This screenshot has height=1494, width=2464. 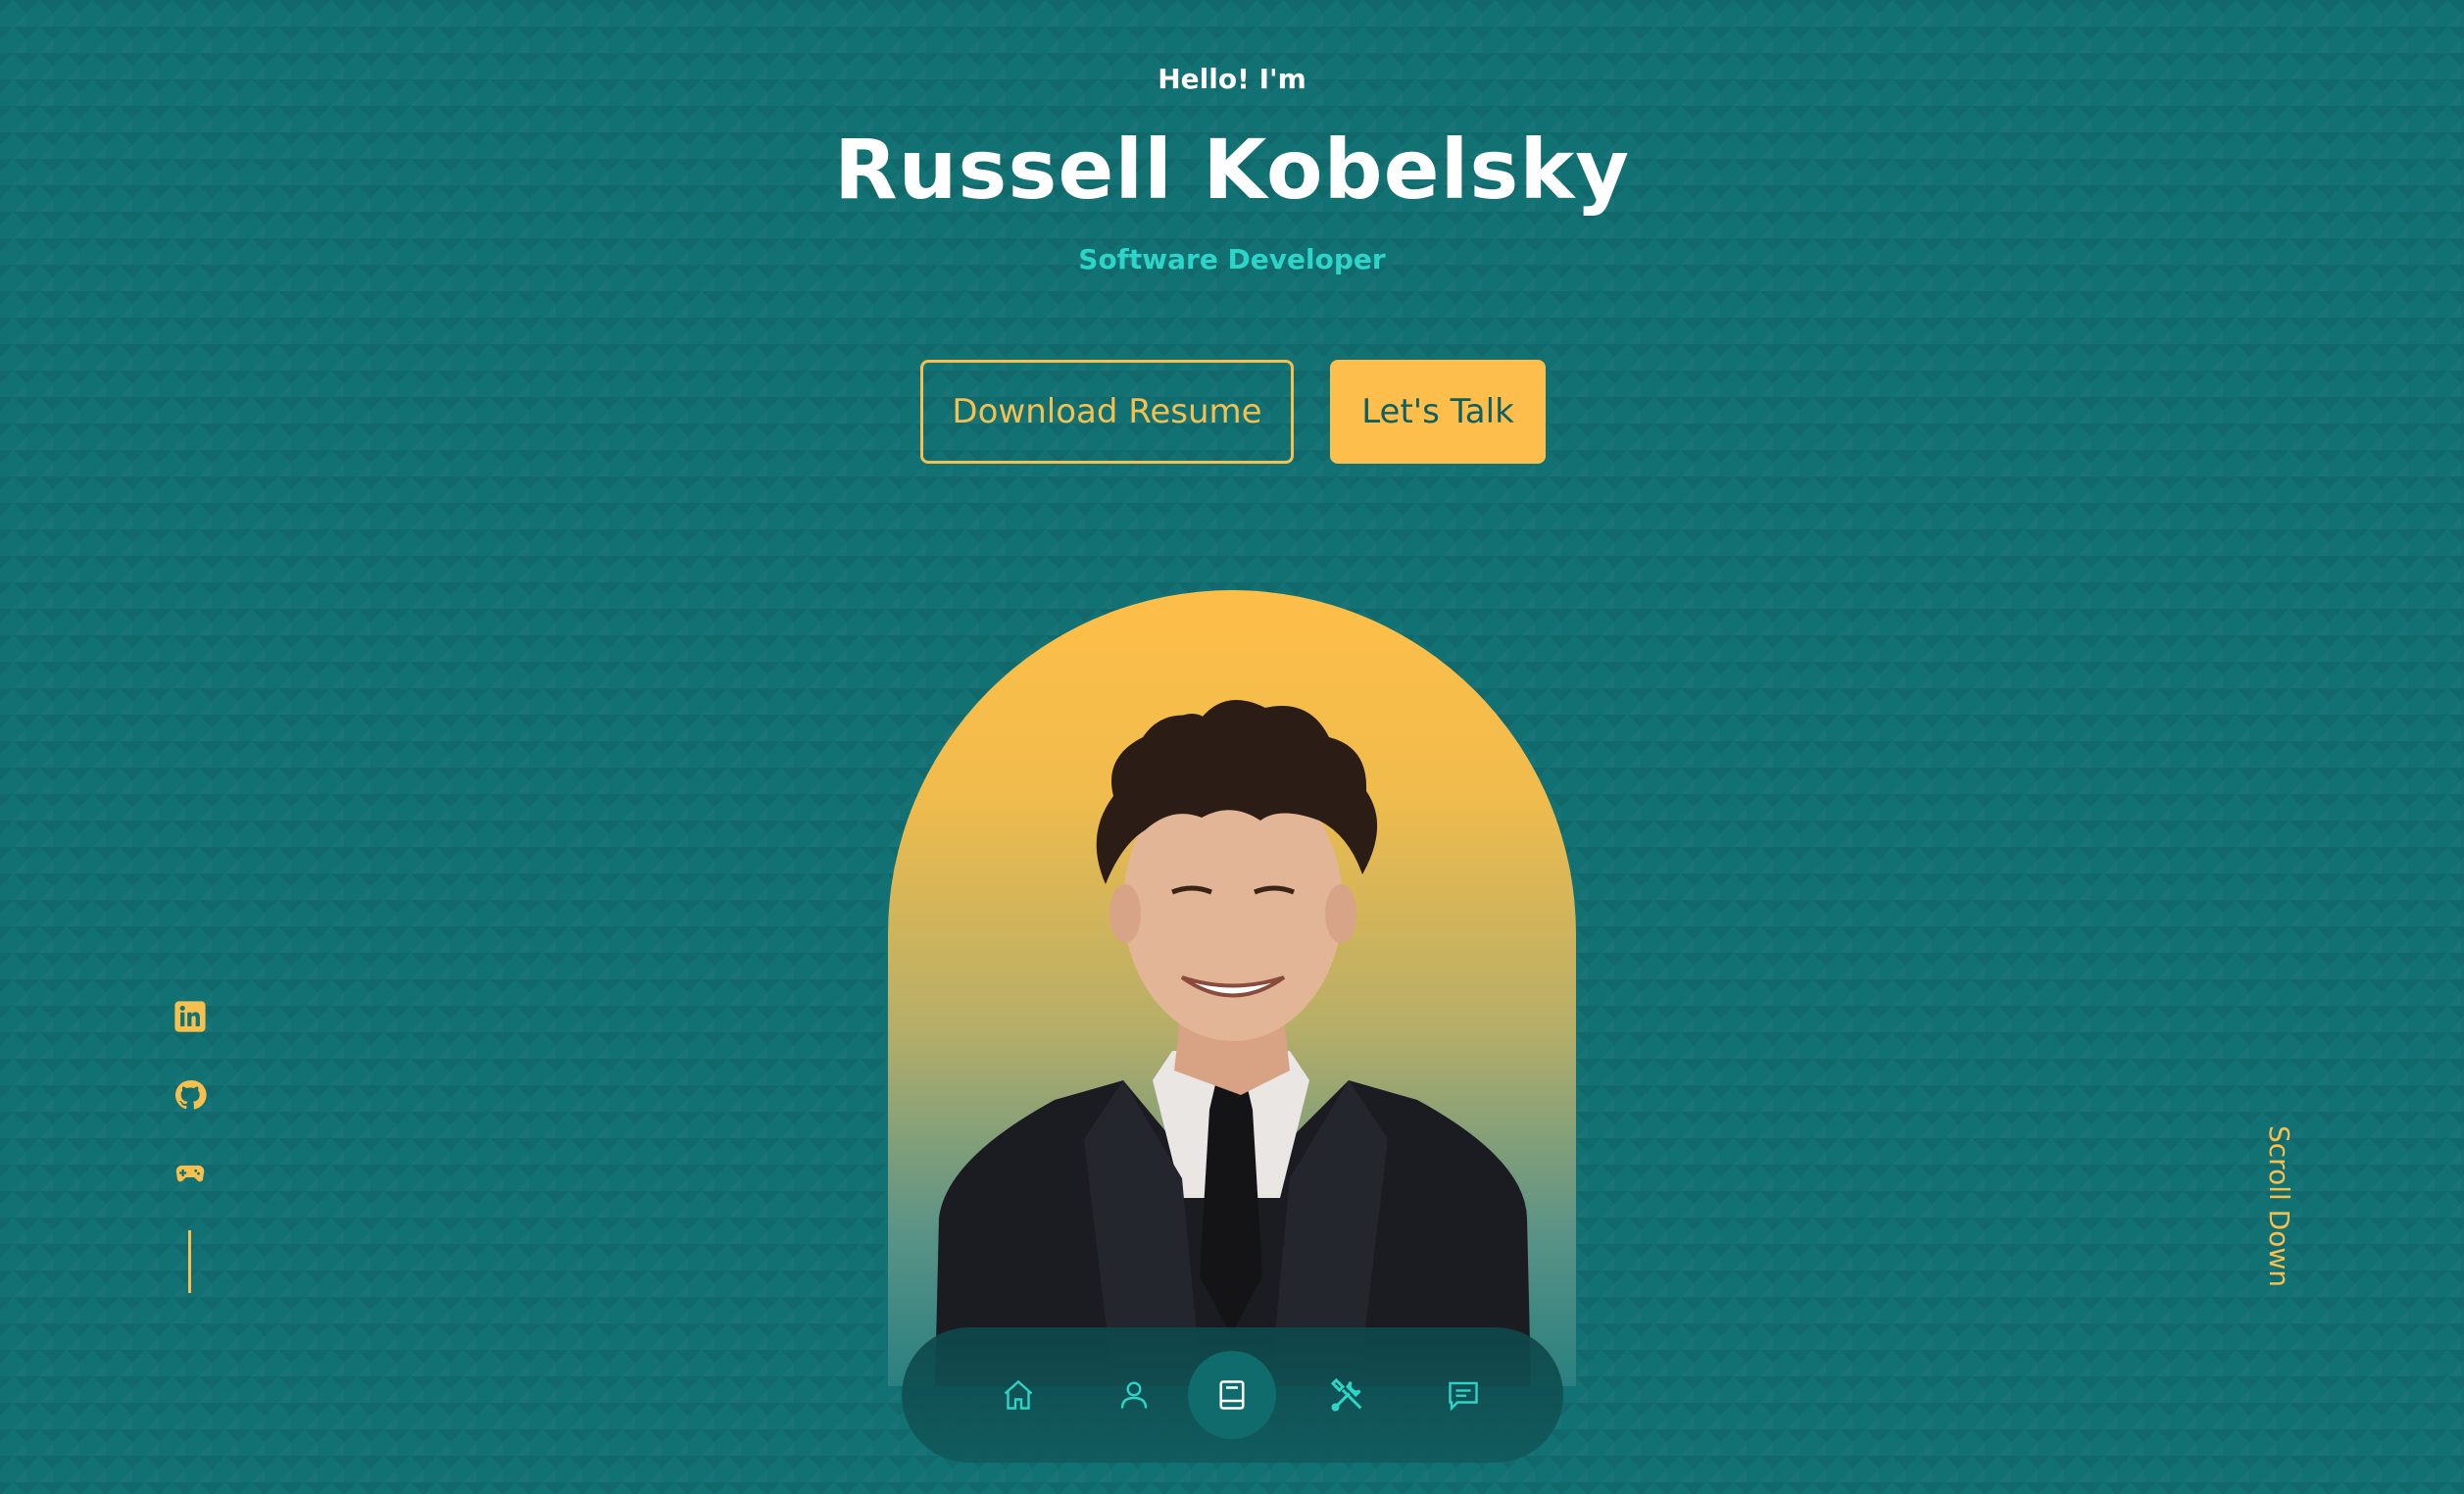 I want to click on user-icon, so click(x=1134, y=1395).